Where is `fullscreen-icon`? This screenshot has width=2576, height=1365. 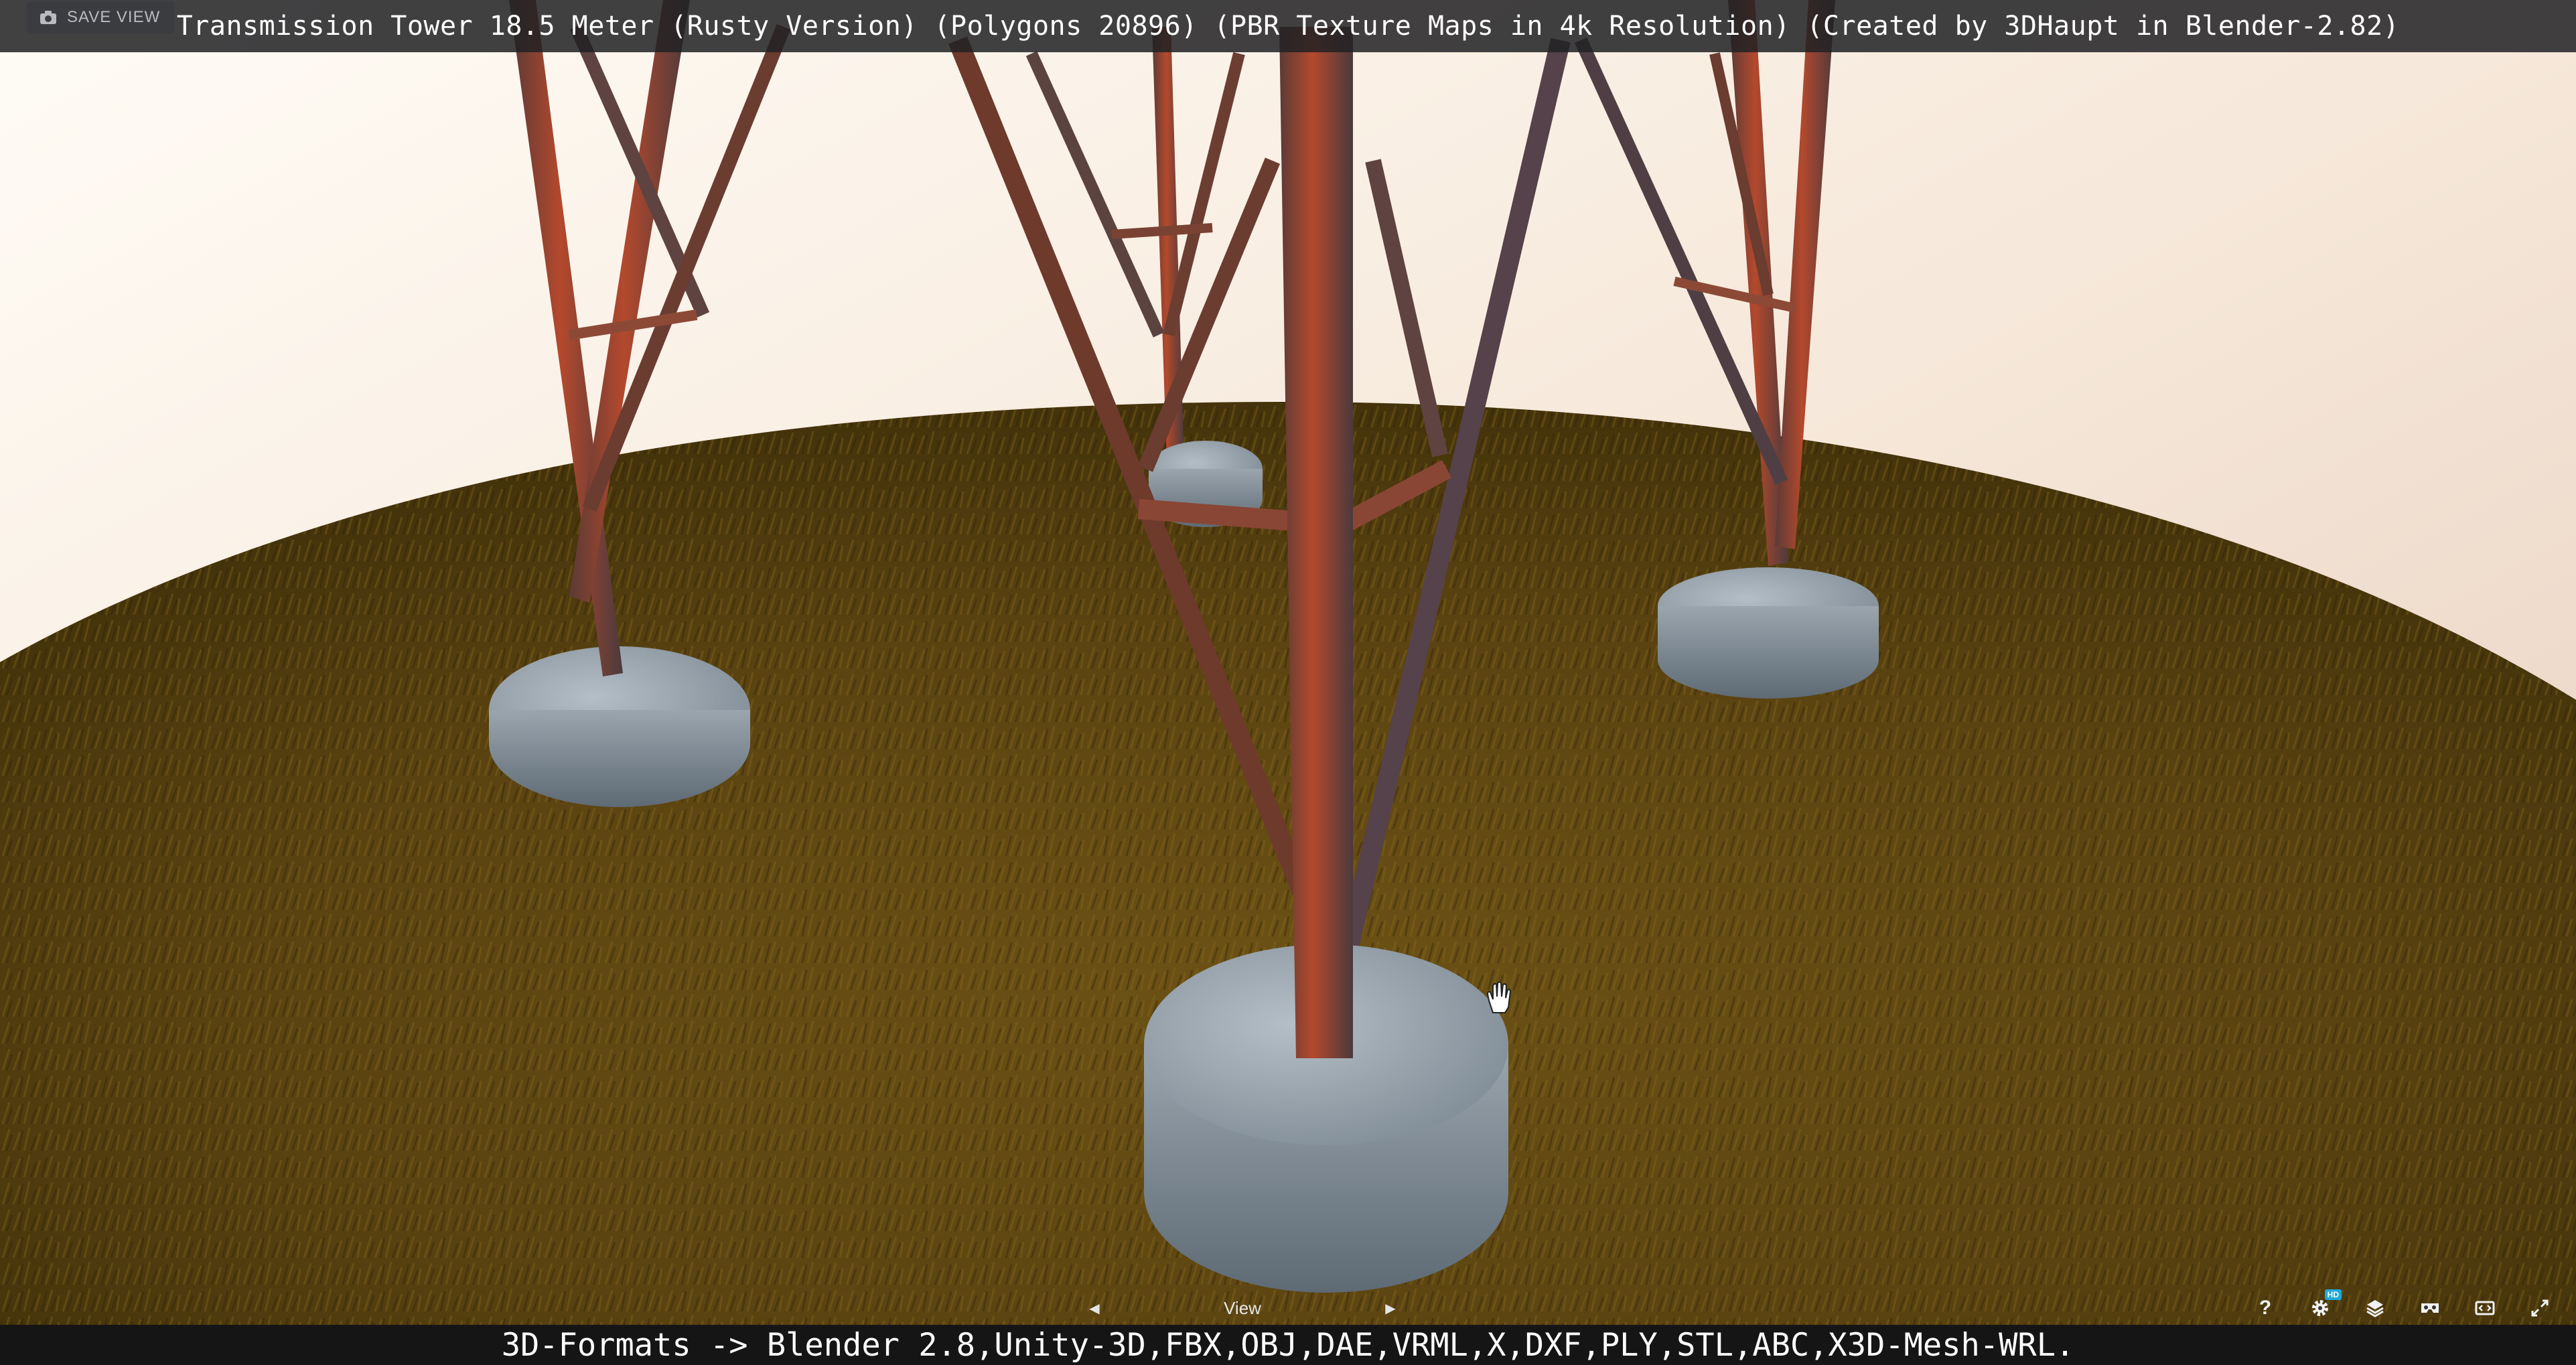 fullscreen-icon is located at coordinates (2539, 1308).